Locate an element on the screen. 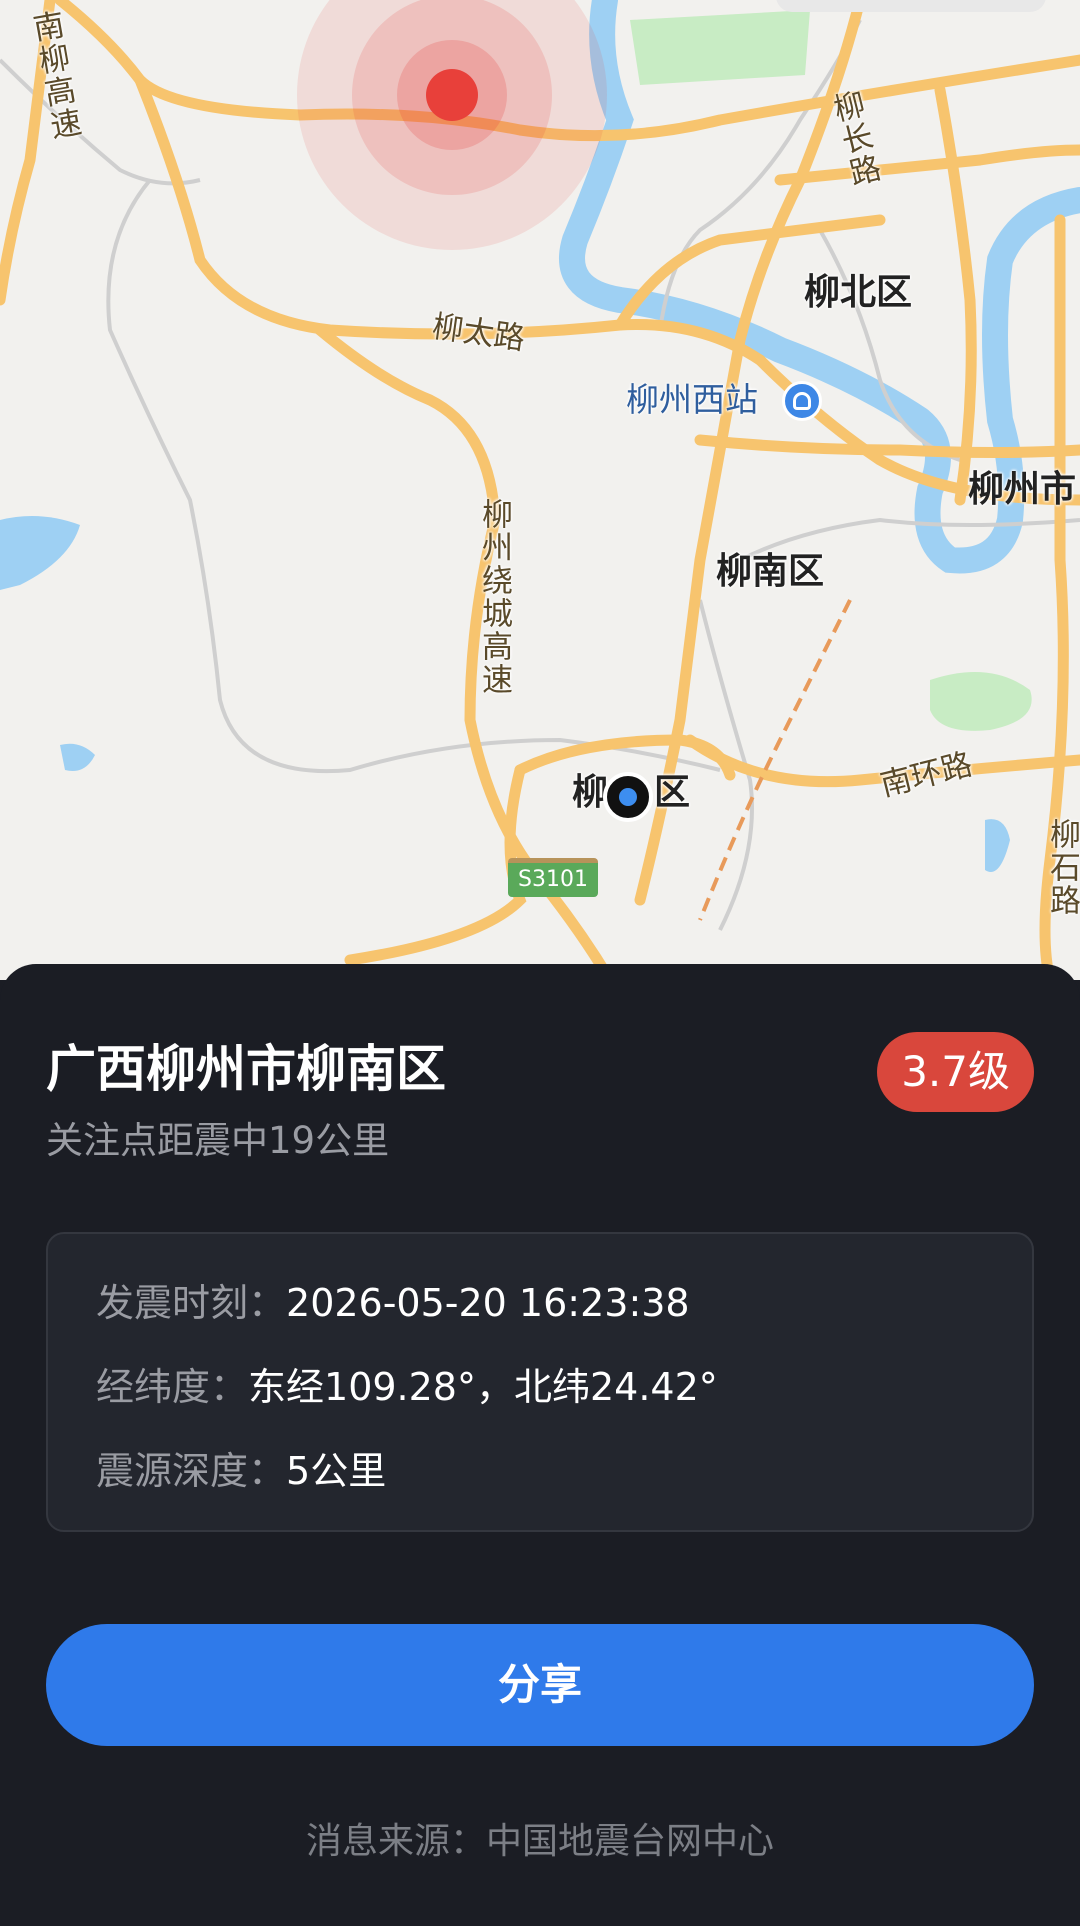 Image resolution: width=1080 pixels, height=1926 pixels. map-label-liuzhou-city: 柳州市 is located at coordinates (1022, 489).